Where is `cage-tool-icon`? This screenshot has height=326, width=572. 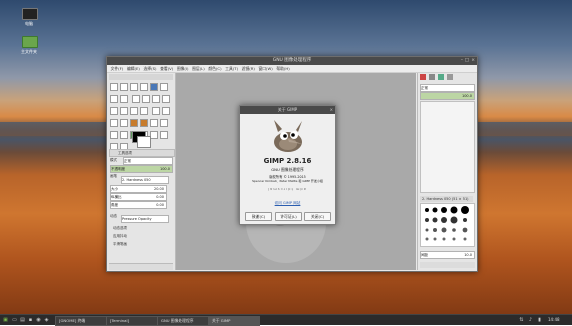 cage-tool-icon is located at coordinates (124, 123).